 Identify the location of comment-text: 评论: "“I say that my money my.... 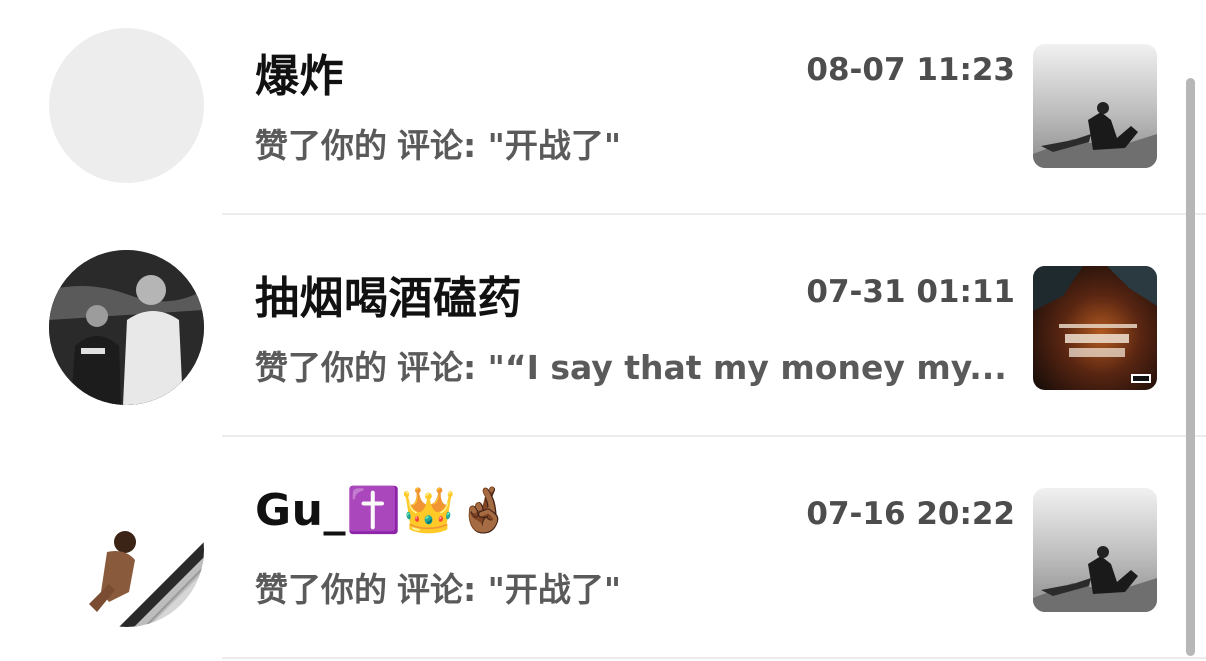
(702, 367).